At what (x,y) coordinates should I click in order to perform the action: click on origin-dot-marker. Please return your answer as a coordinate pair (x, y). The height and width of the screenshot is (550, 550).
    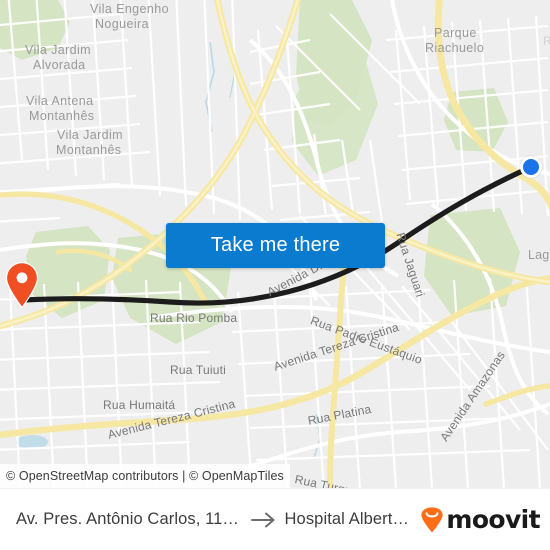
    Looking at the image, I should click on (531, 167).